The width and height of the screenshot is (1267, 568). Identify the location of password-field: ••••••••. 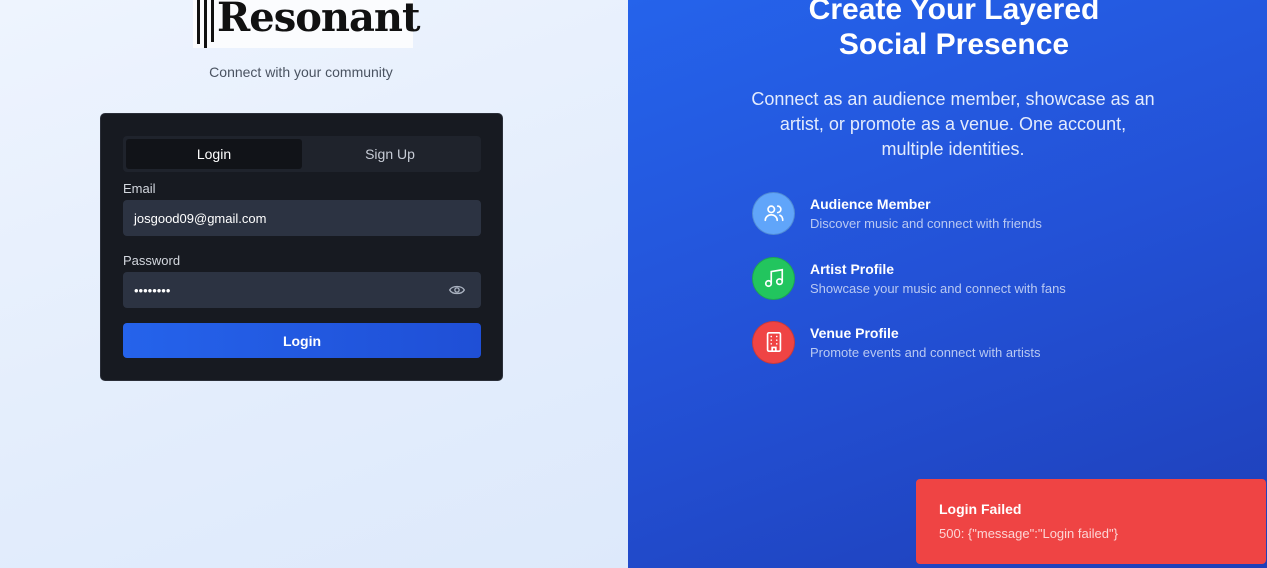
(302, 290).